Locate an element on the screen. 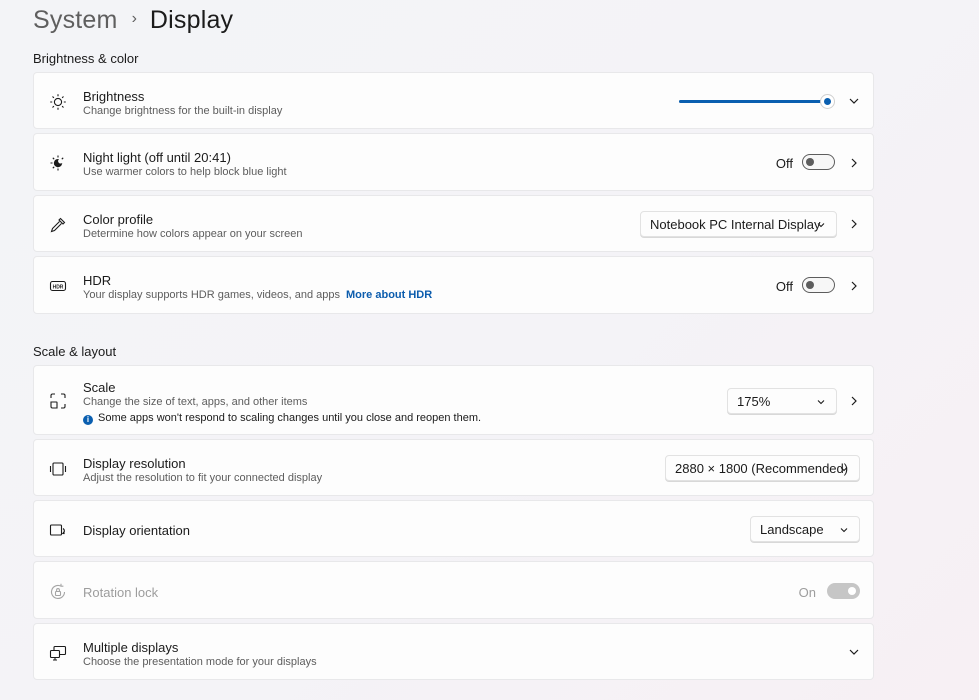  resolution-value: 2880 × 1800 (Recommended) is located at coordinates (762, 468).